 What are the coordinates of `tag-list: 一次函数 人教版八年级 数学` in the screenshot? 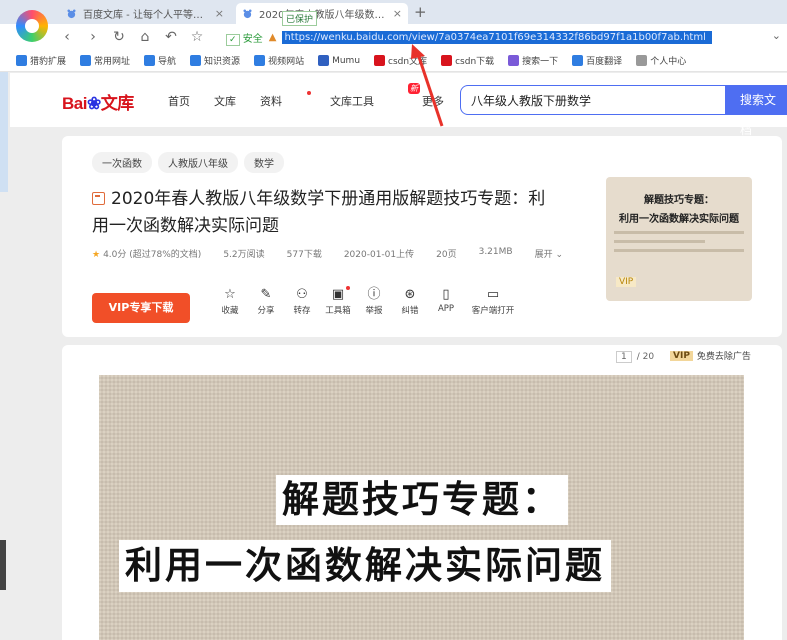 It's located at (188, 162).